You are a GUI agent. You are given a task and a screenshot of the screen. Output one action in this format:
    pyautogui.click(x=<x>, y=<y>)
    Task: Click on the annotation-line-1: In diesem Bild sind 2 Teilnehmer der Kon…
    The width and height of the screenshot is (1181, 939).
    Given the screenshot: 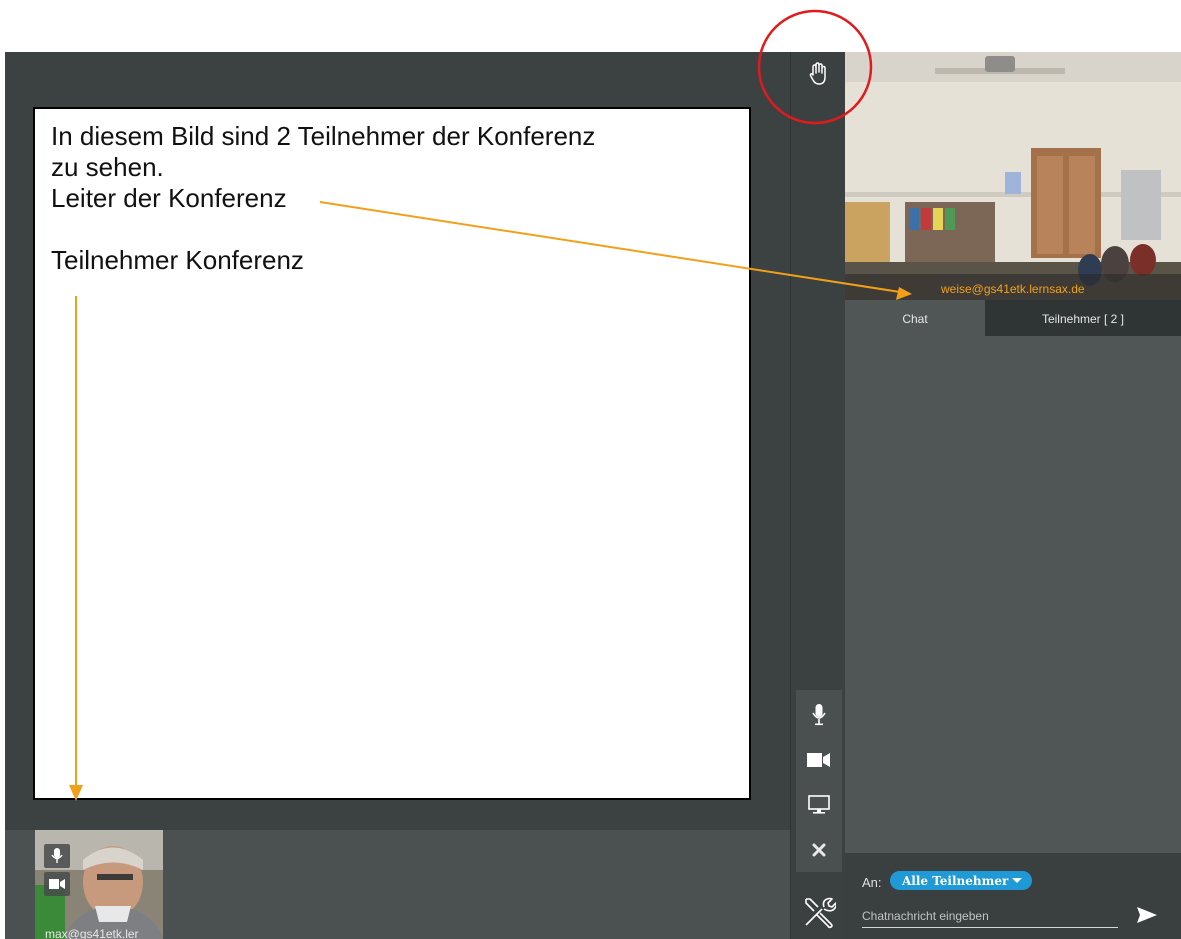 What is the action you would take?
    pyautogui.click(x=323, y=136)
    